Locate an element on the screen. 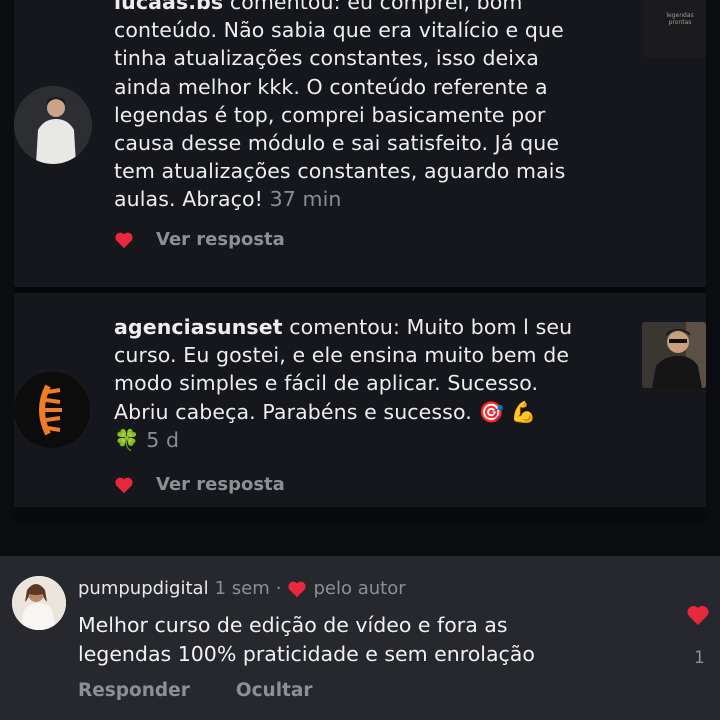 Image resolution: width=720 pixels, height=720 pixels. comment-1-reply-row: Ver resposta is located at coordinates (199, 239).